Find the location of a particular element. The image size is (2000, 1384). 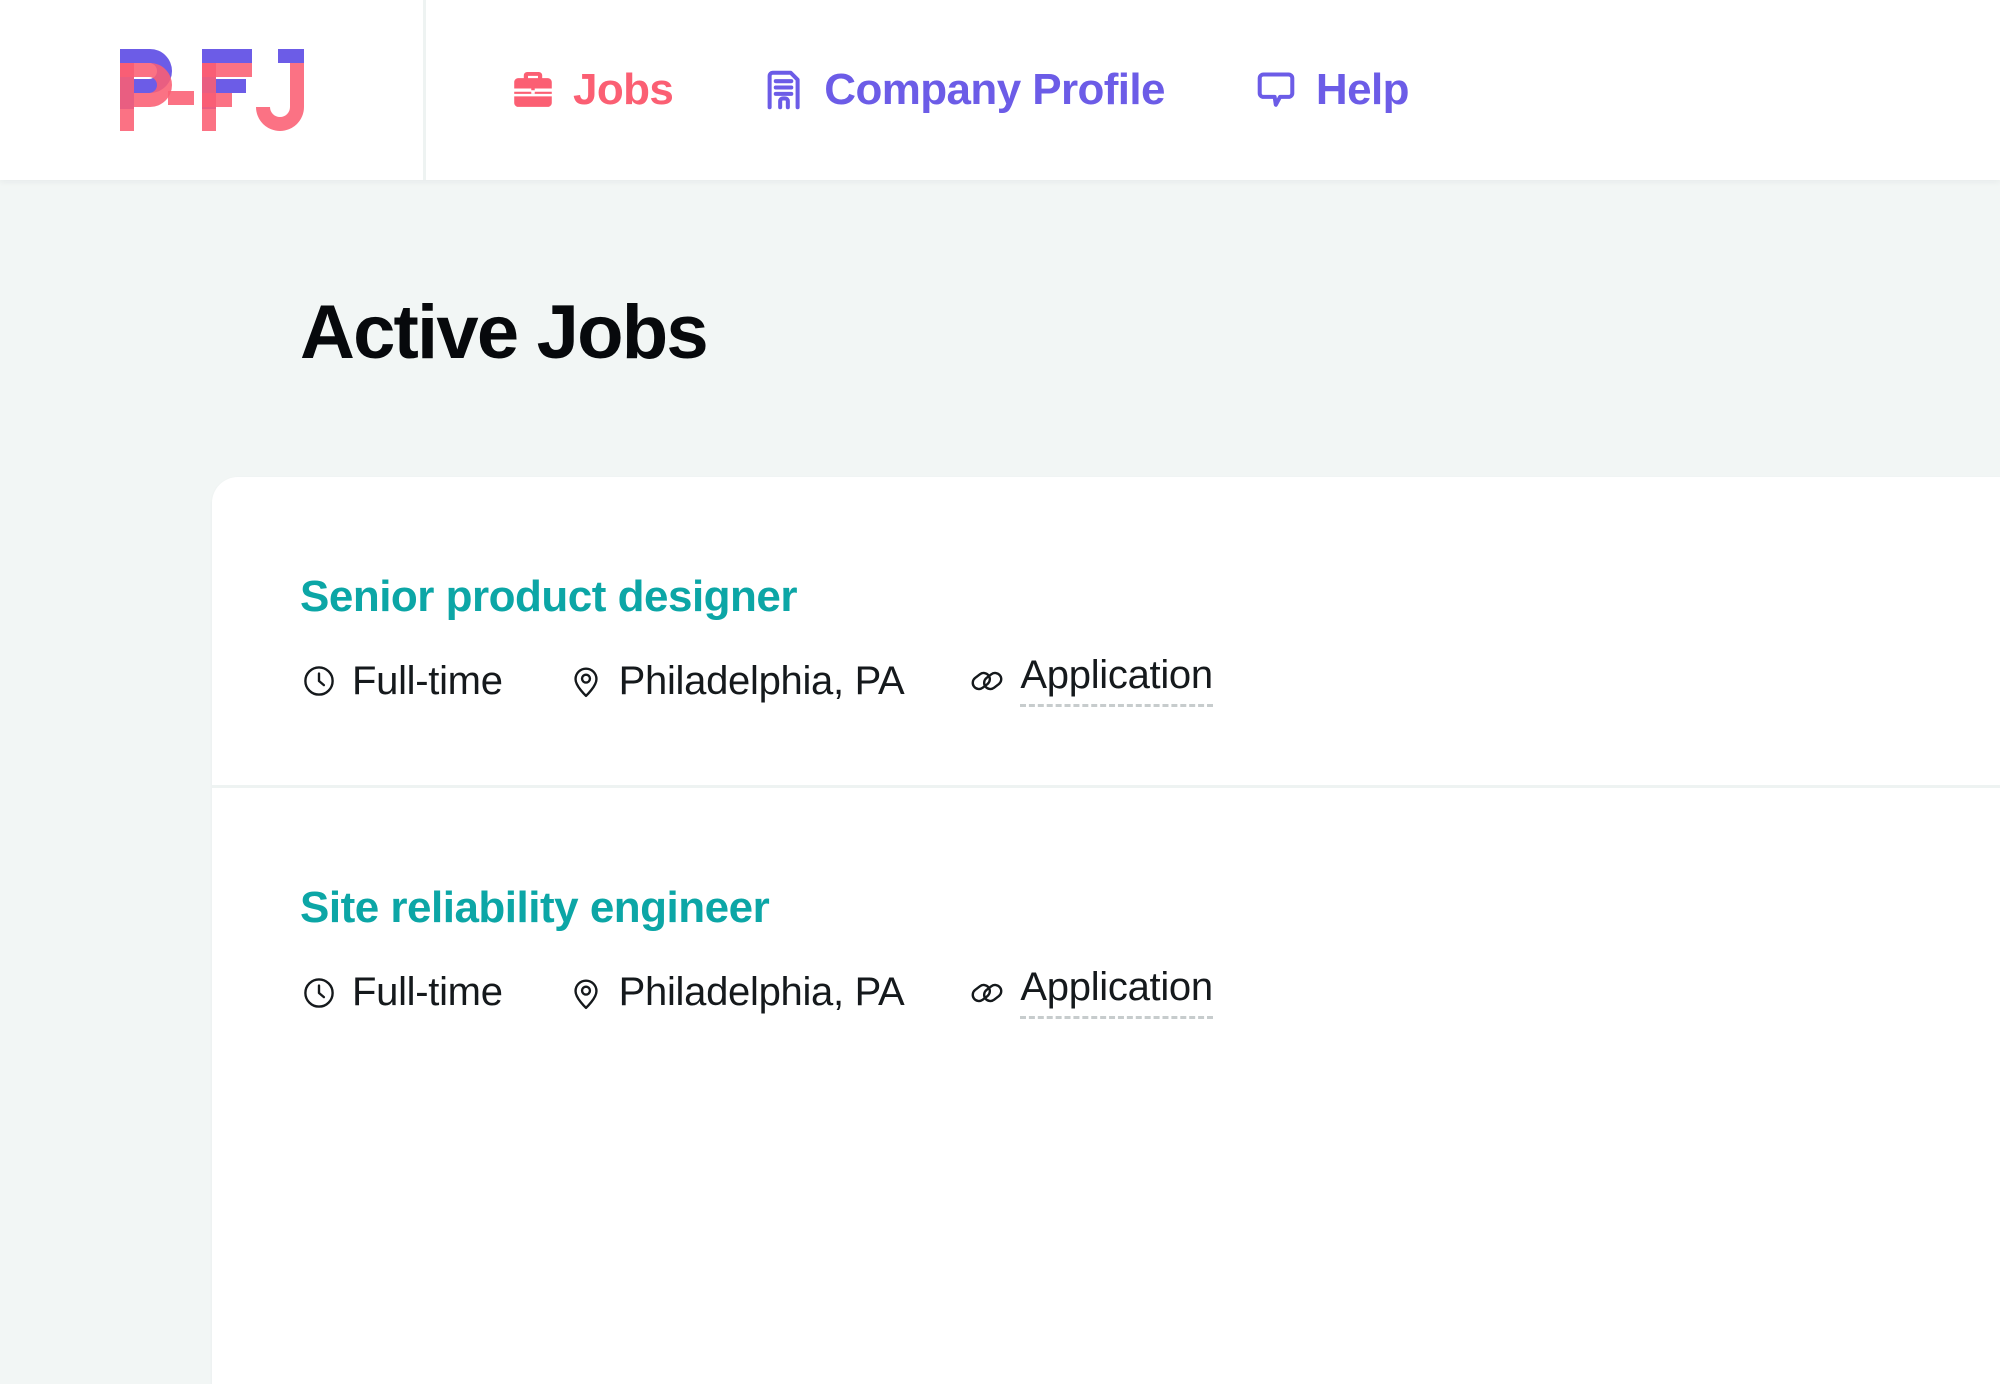

nav-item-jobs: Jobs is located at coordinates (592, 90).